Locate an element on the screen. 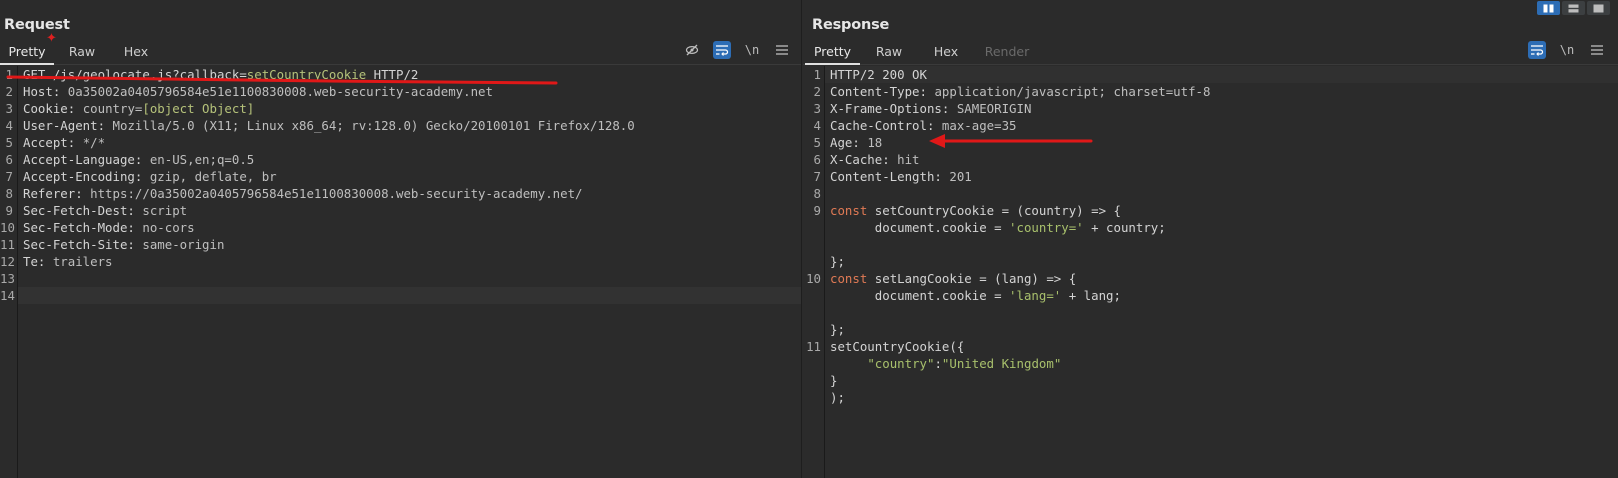 The width and height of the screenshot is (1618, 478). code-line: Sec-Fetch-Dest: script is located at coordinates (409, 210).